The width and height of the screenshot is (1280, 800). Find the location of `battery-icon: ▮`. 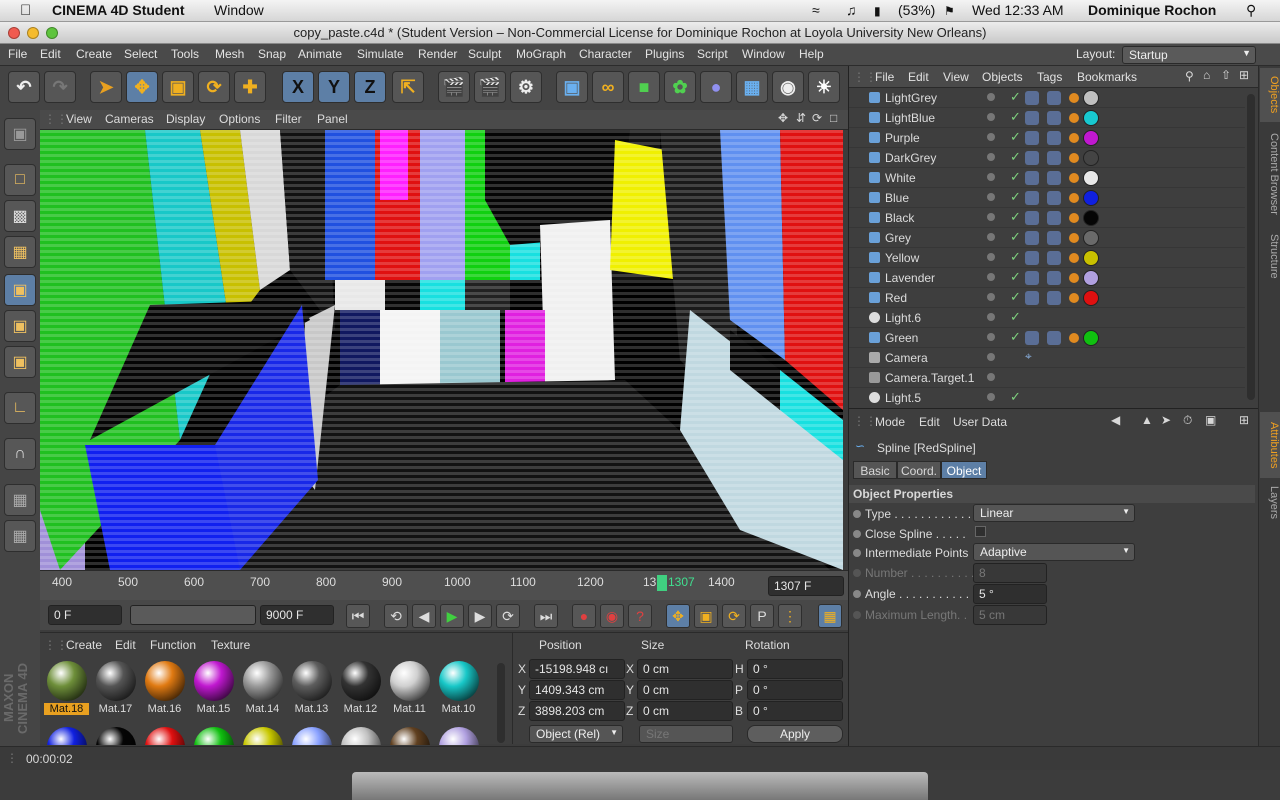

battery-icon: ▮ is located at coordinates (877, 11).